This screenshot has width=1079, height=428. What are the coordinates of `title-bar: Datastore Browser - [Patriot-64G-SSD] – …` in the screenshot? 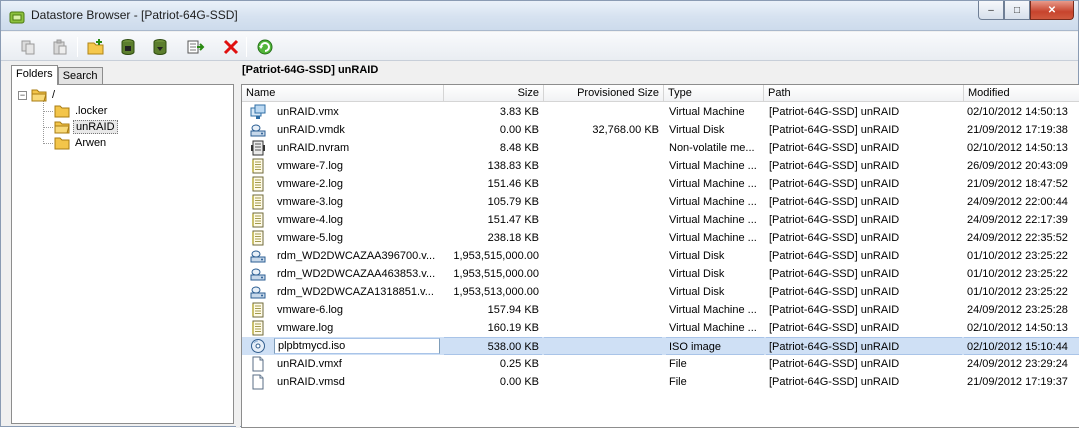 It's located at (539, 16).